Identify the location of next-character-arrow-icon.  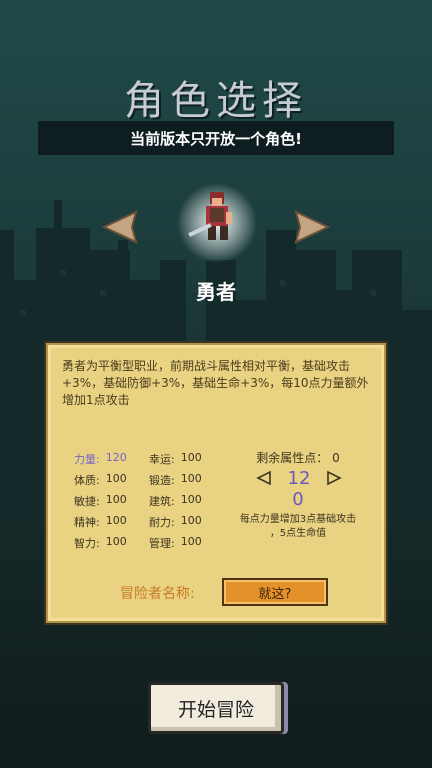
(312, 227).